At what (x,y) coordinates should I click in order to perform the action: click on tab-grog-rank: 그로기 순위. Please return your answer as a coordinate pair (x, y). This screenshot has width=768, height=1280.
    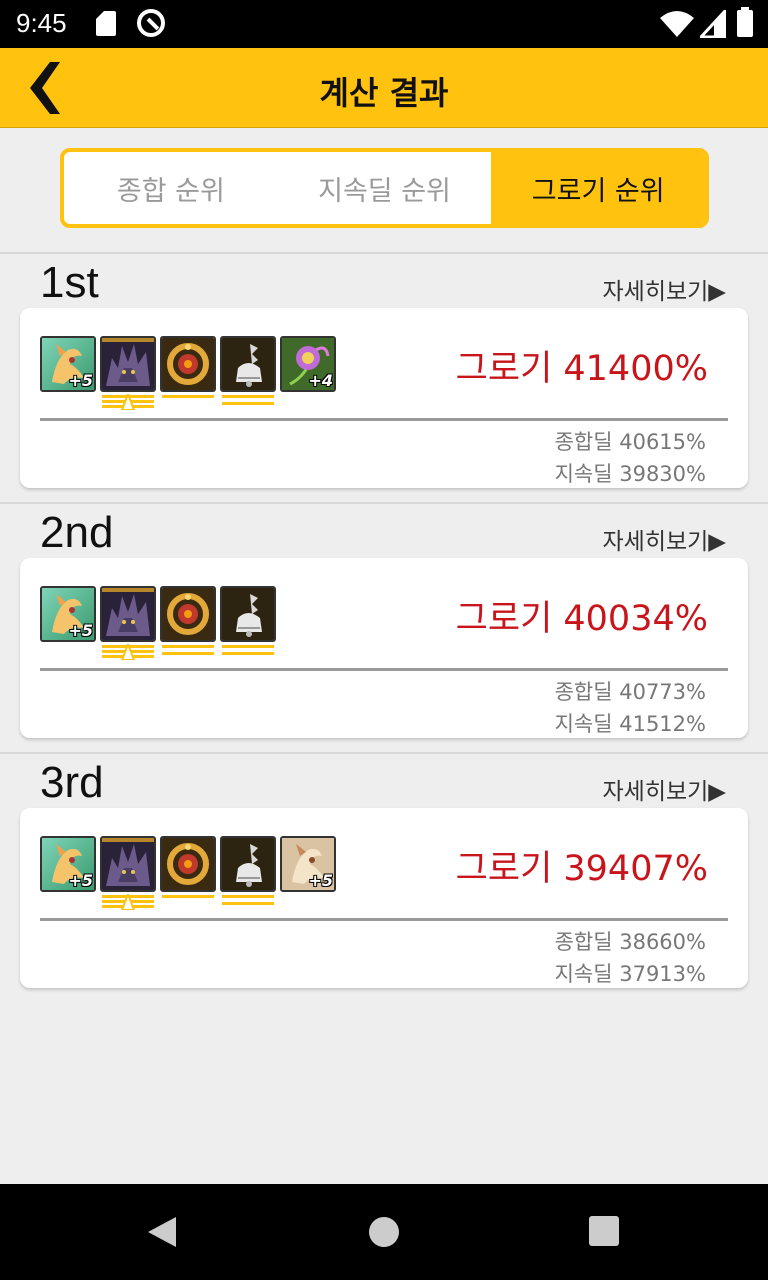
    Looking at the image, I should click on (598, 188).